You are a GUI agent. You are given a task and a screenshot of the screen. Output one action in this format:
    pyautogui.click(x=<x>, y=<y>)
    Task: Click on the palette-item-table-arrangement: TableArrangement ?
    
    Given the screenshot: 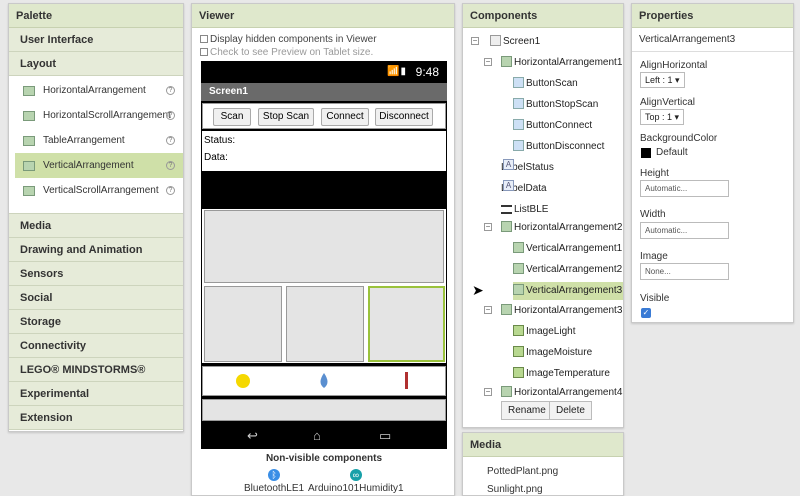 What is the action you would take?
    pyautogui.click(x=99, y=140)
    